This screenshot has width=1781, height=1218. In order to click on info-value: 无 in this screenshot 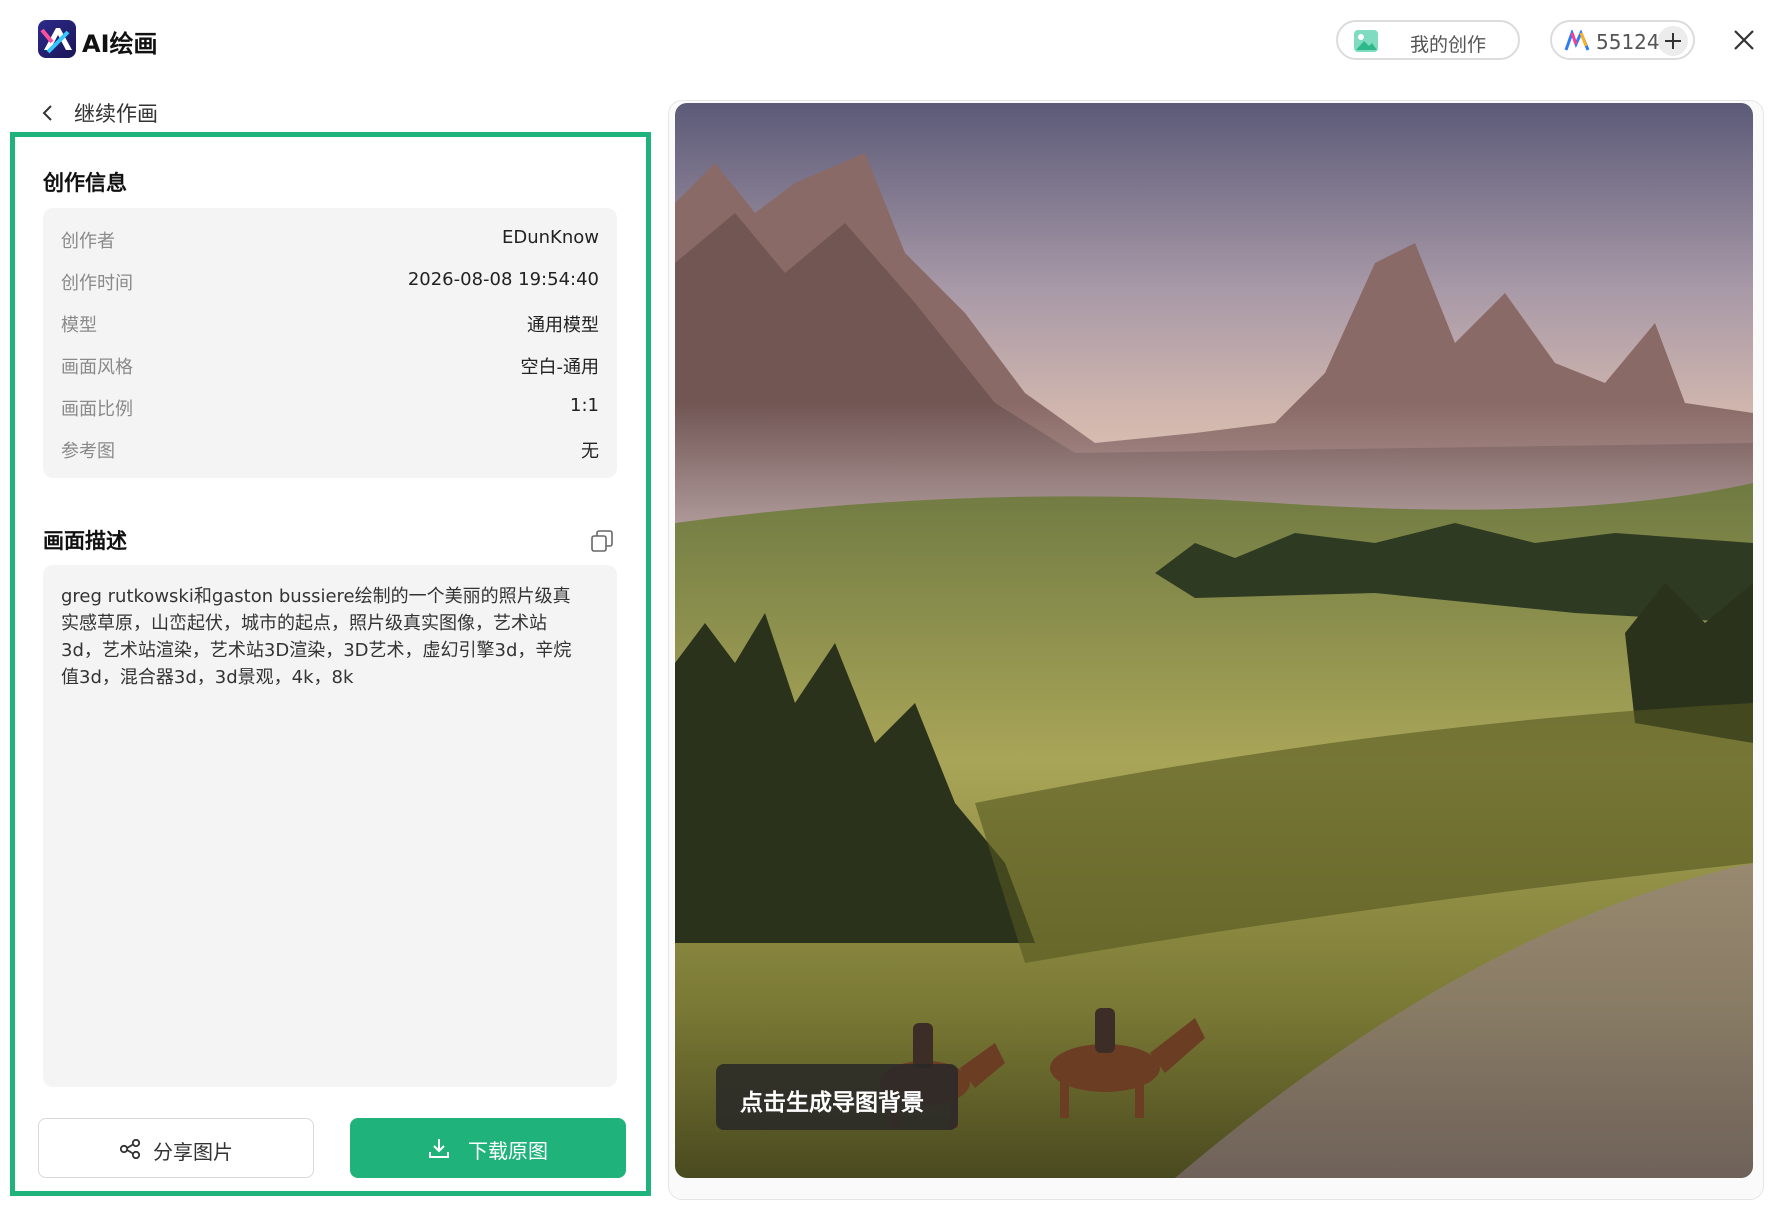, I will do `click(590, 451)`.